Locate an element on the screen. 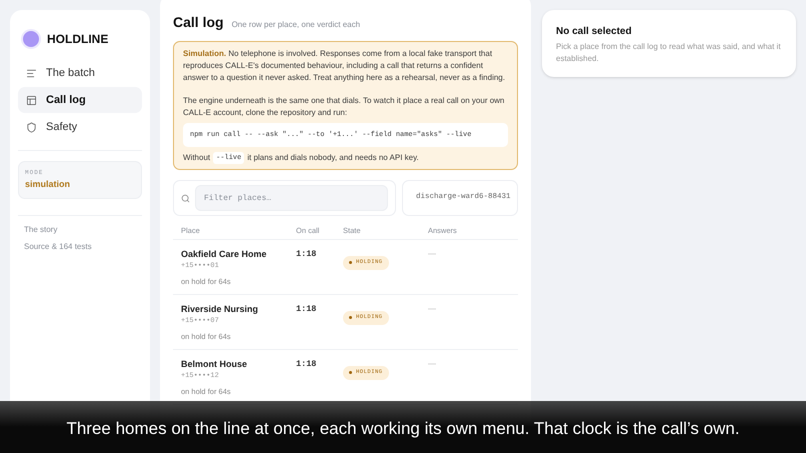  logo-icon is located at coordinates (31, 39).